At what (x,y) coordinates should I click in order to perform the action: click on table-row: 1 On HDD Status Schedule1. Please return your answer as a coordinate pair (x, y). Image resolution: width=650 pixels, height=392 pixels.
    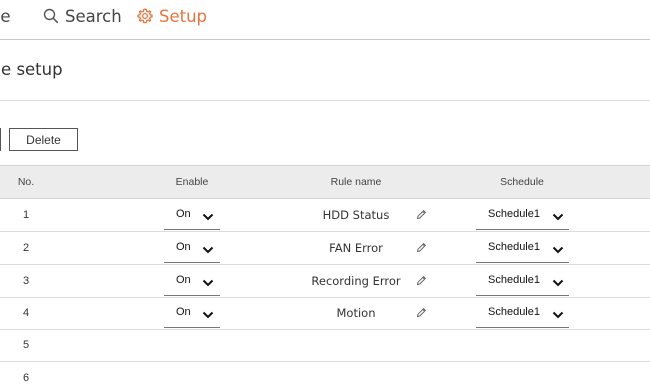
    Looking at the image, I should click on (325, 215).